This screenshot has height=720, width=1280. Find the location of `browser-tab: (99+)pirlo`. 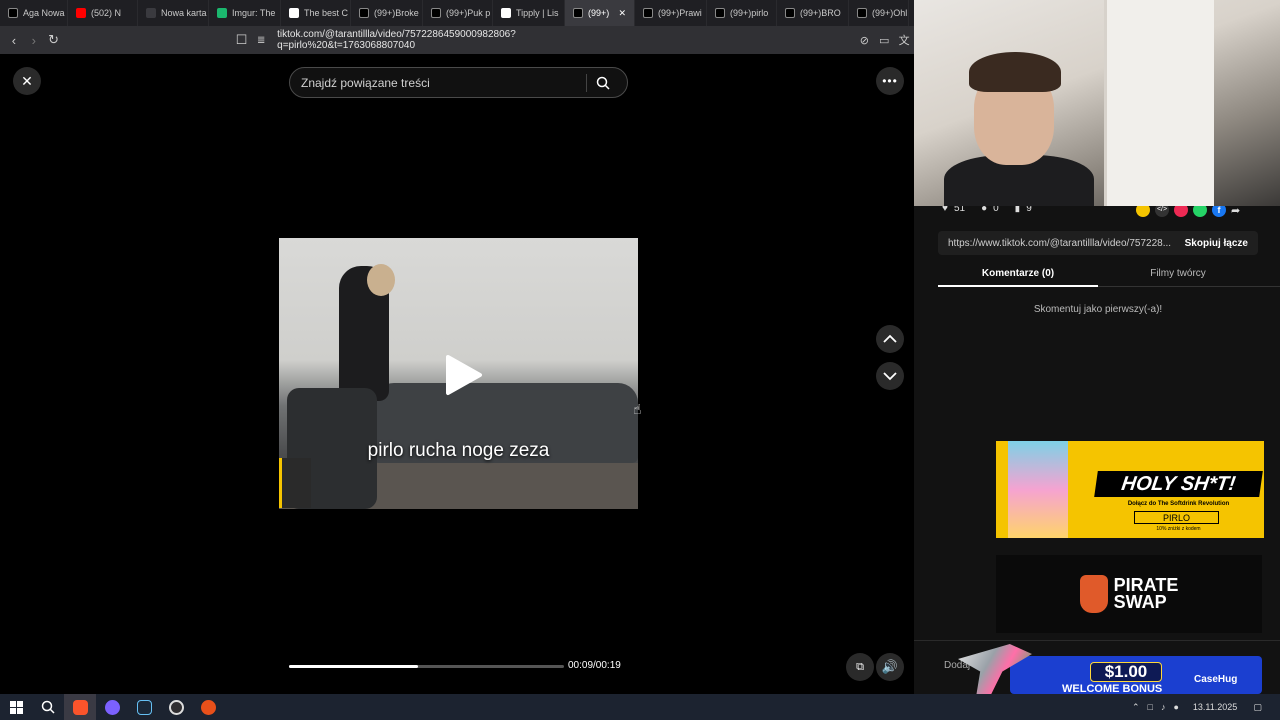

browser-tab: (99+)pirlo is located at coordinates (742, 13).